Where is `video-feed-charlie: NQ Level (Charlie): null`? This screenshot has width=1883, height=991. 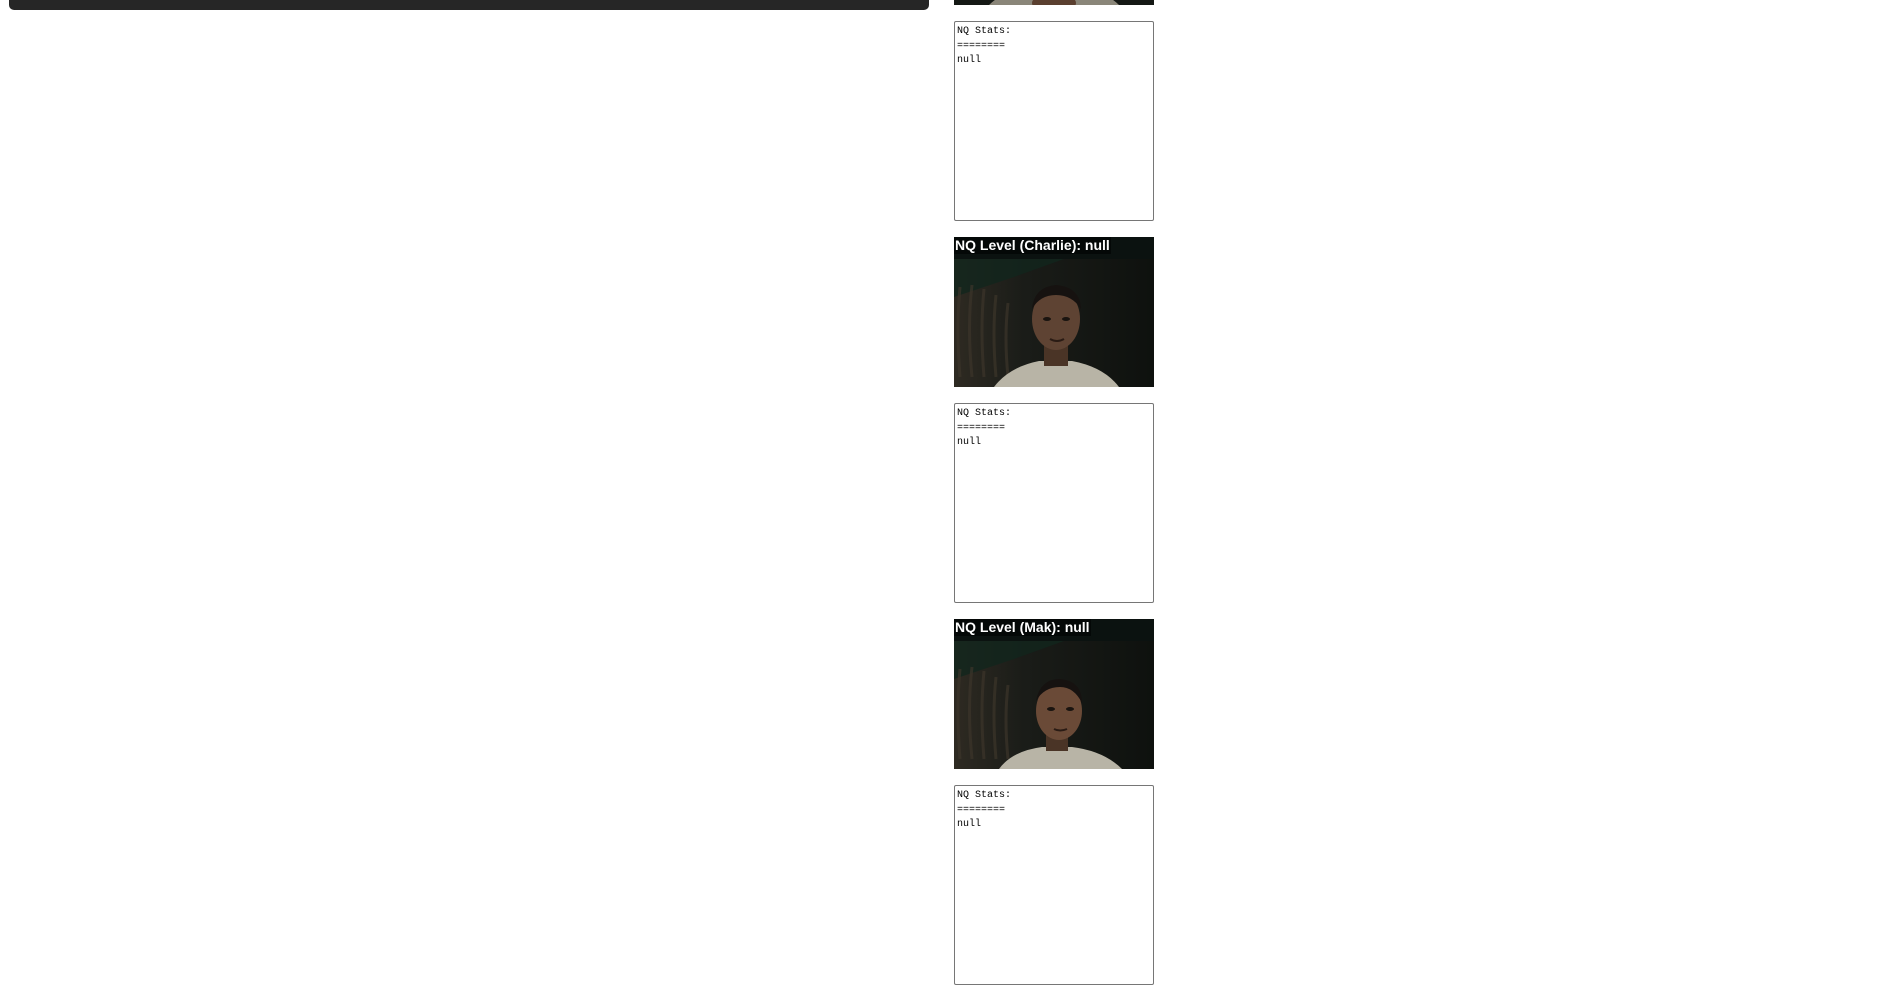 video-feed-charlie: NQ Level (Charlie): null is located at coordinates (1054, 312).